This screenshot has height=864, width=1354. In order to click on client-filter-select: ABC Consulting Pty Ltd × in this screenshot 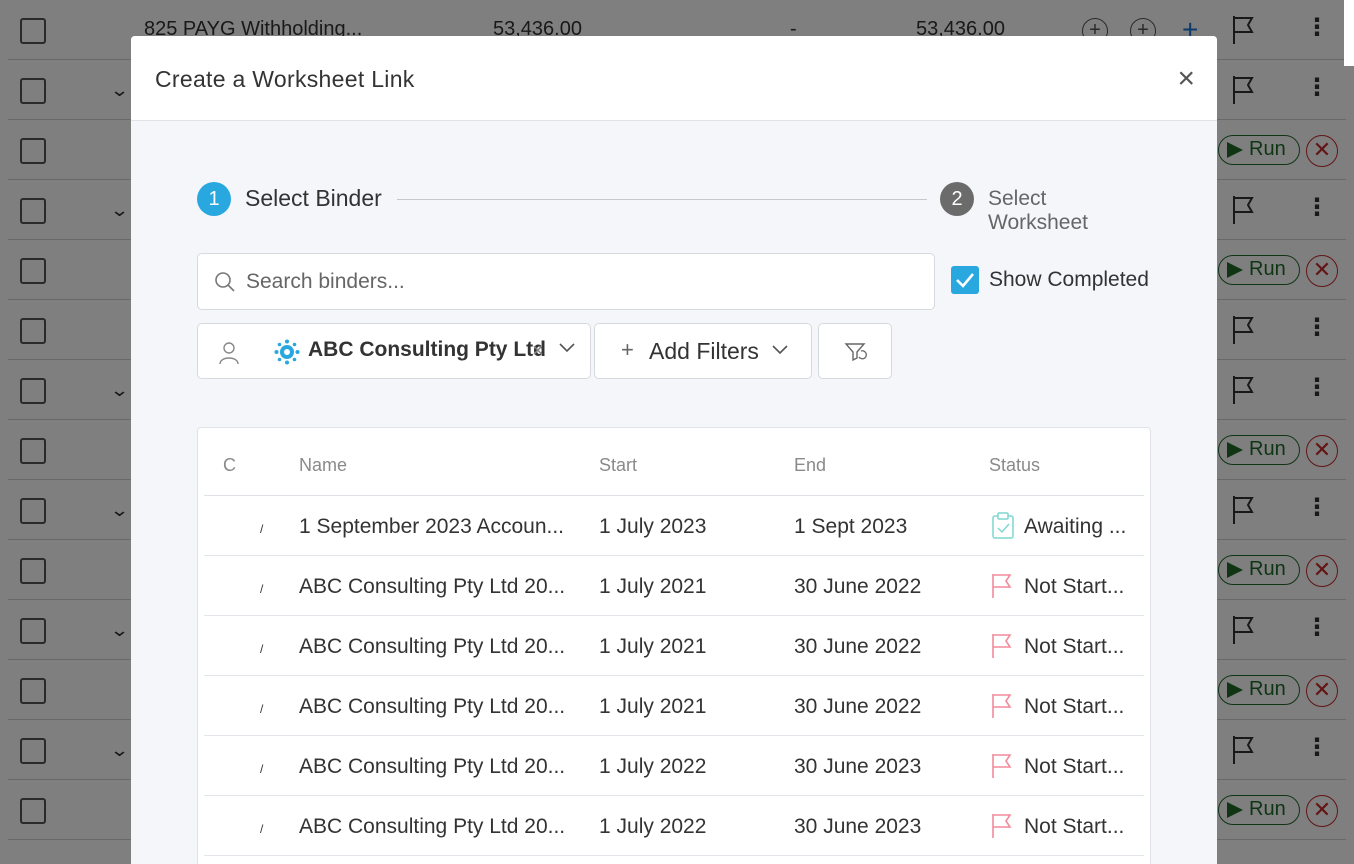, I will do `click(394, 351)`.